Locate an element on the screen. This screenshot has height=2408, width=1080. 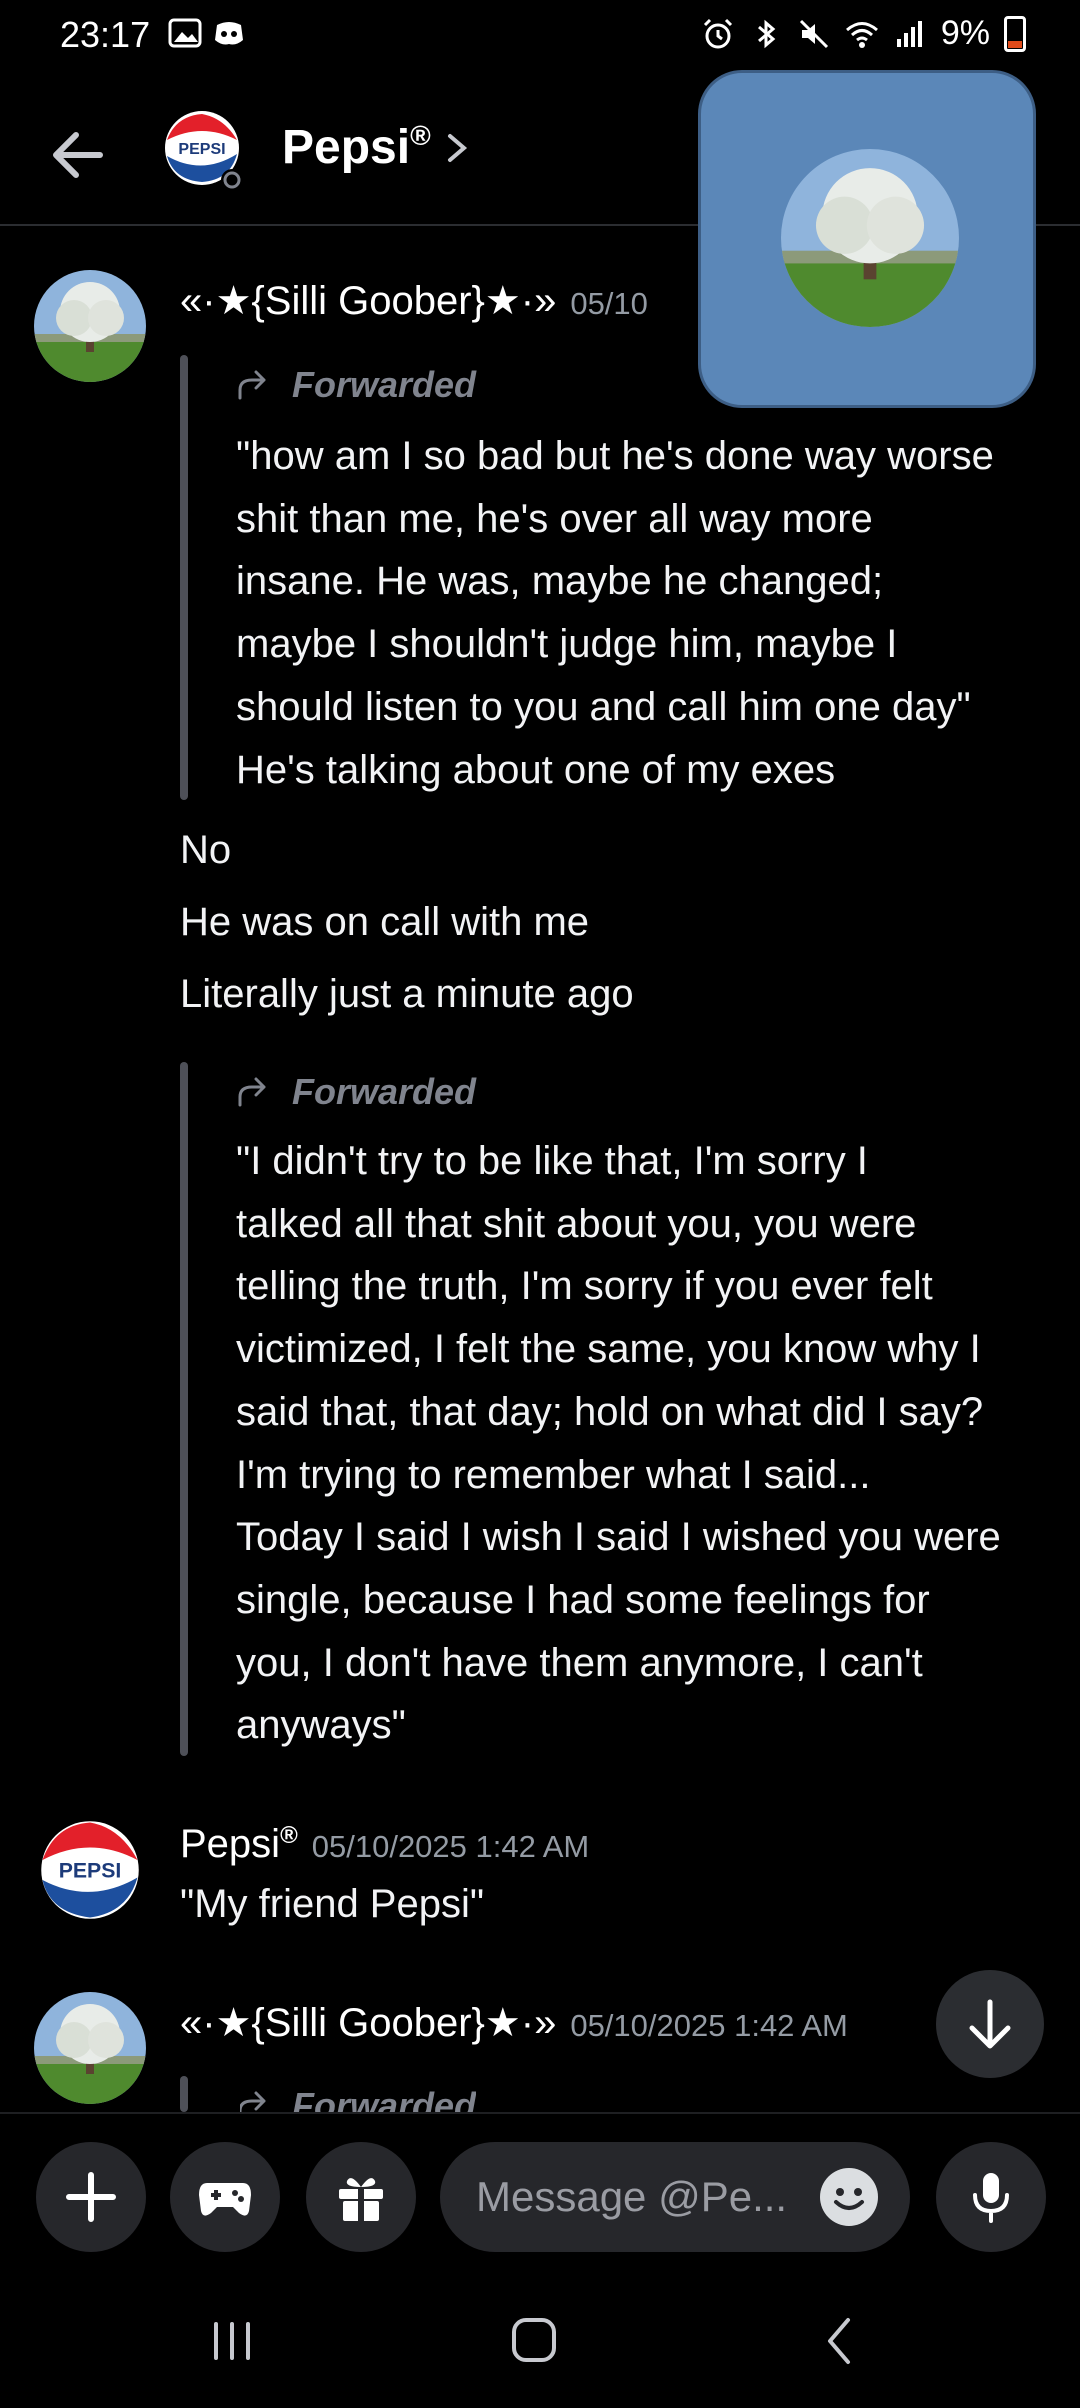
message-input is located at coordinates (641, 2197).